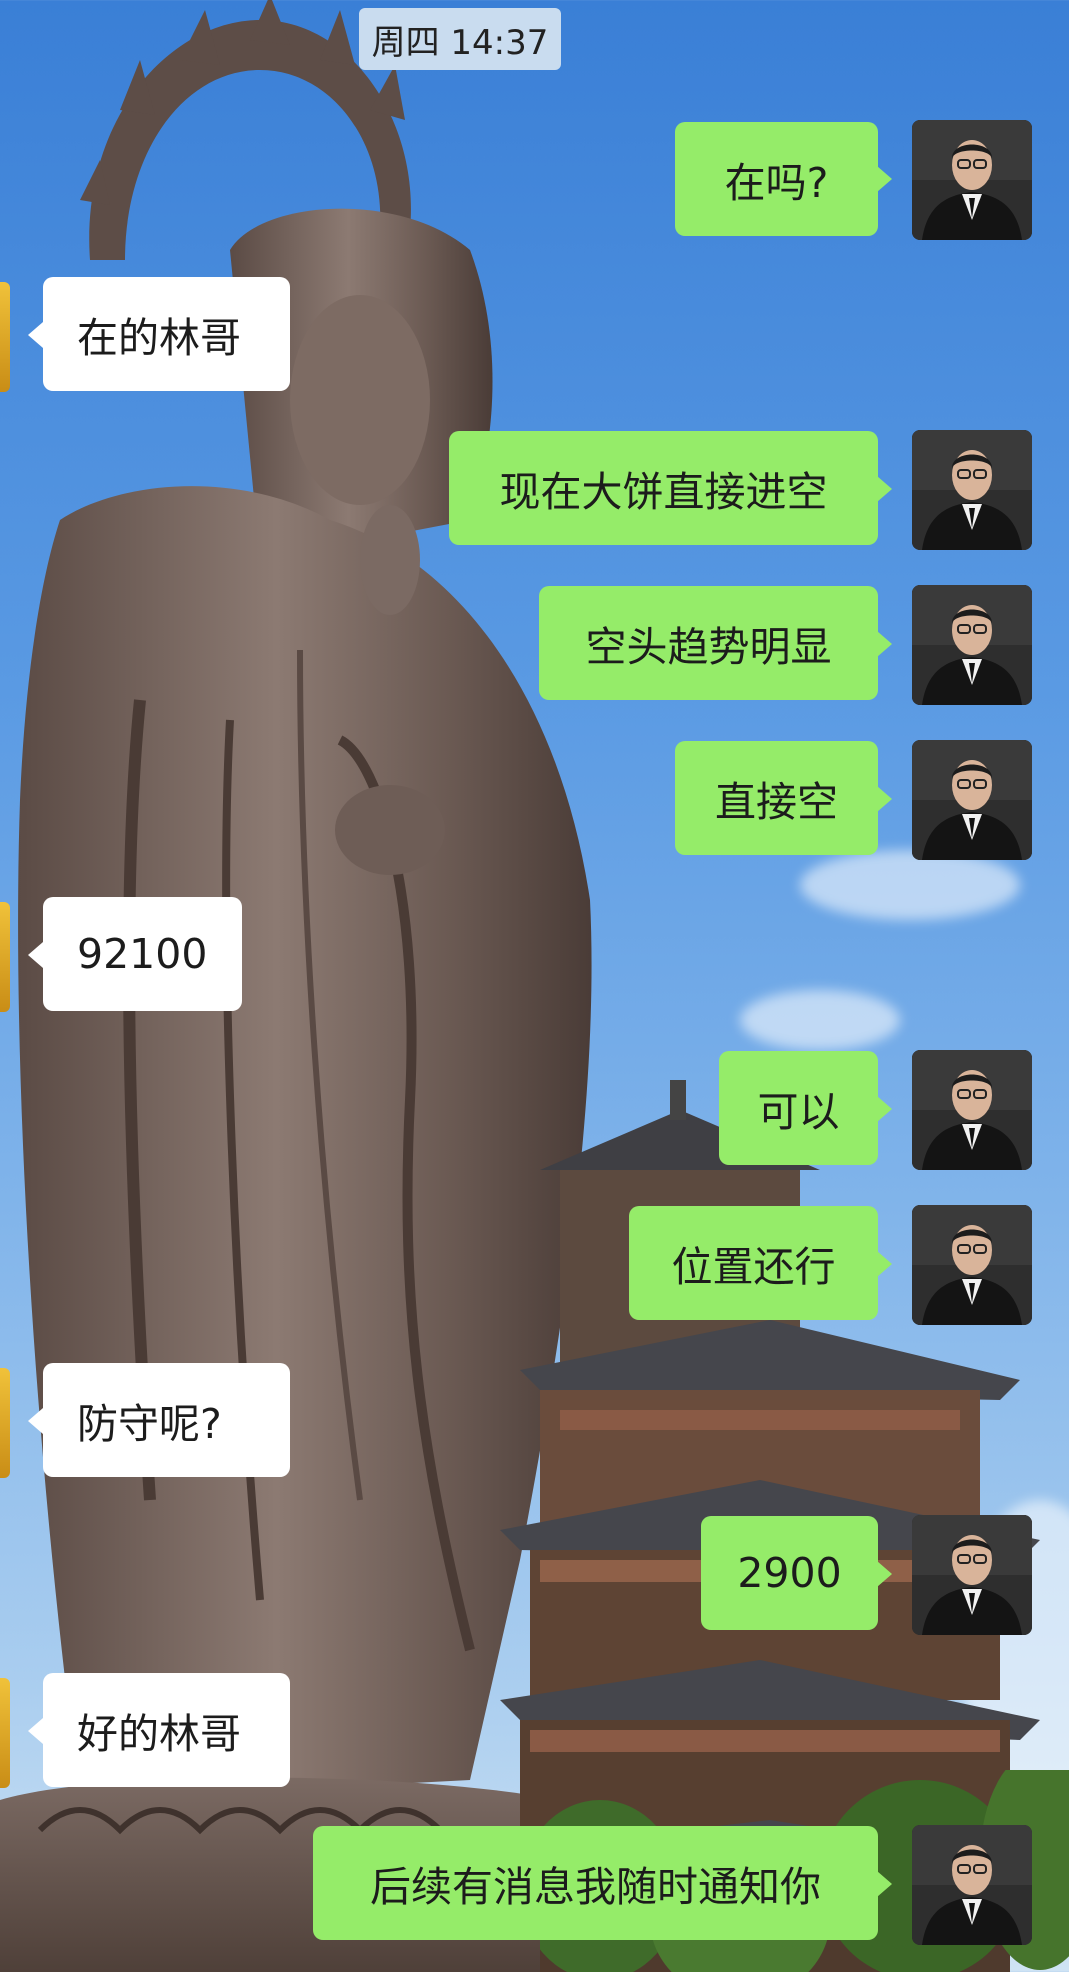 This screenshot has height=1972, width=1069. Describe the element at coordinates (595, 1883) in the screenshot. I see `message-bubble-sent: 后续有消息我随时通知你` at that location.